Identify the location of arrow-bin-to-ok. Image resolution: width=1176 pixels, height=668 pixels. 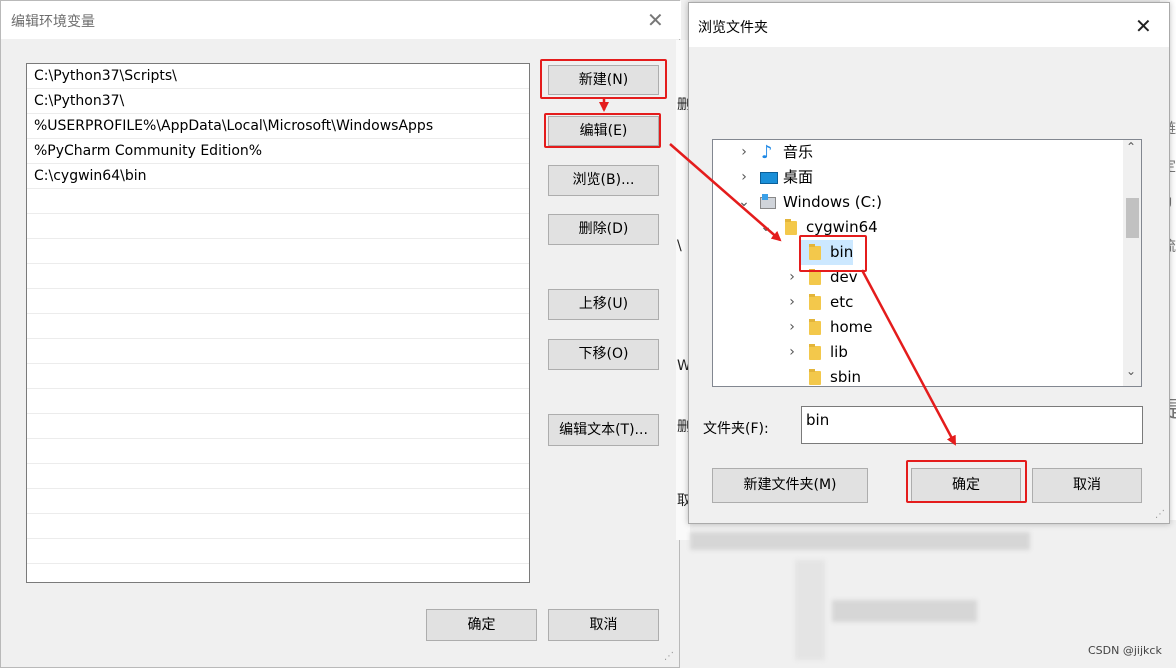
(908, 357).